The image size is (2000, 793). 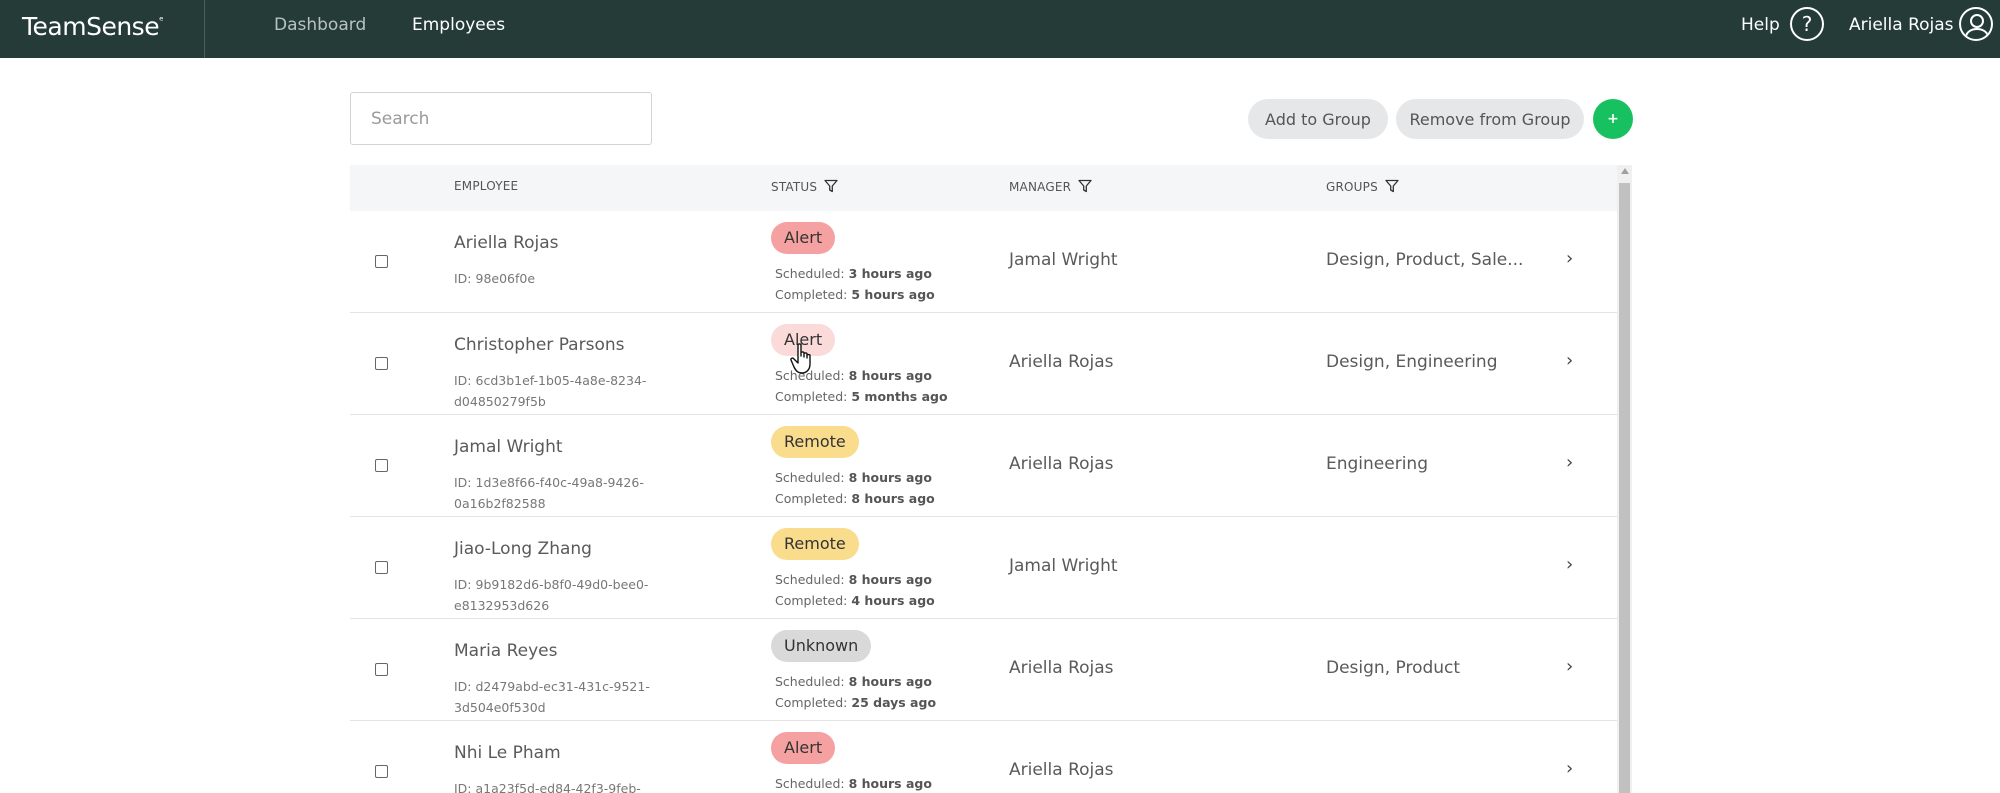 I want to click on header-status-label: STATUS, so click(x=794, y=187).